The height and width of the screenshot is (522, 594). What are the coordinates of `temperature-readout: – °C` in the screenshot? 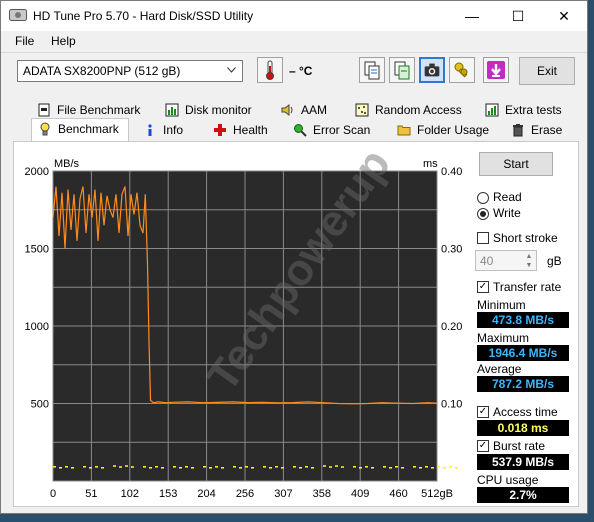 It's located at (301, 71).